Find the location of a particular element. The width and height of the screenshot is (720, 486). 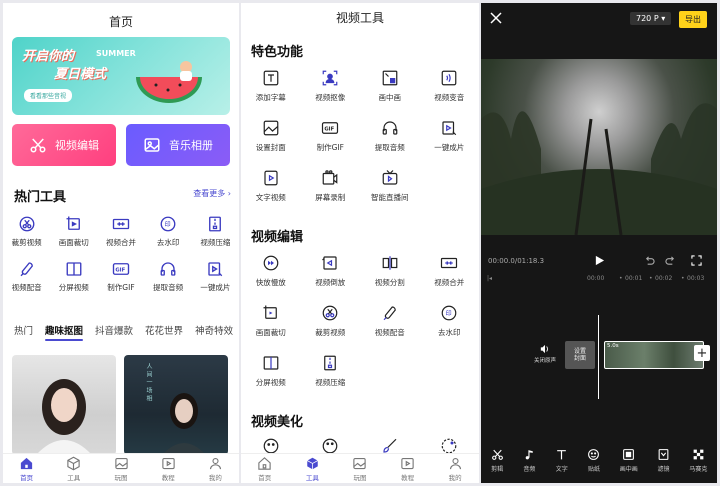

tab-hot: 热门 is located at coordinates (23, 330).